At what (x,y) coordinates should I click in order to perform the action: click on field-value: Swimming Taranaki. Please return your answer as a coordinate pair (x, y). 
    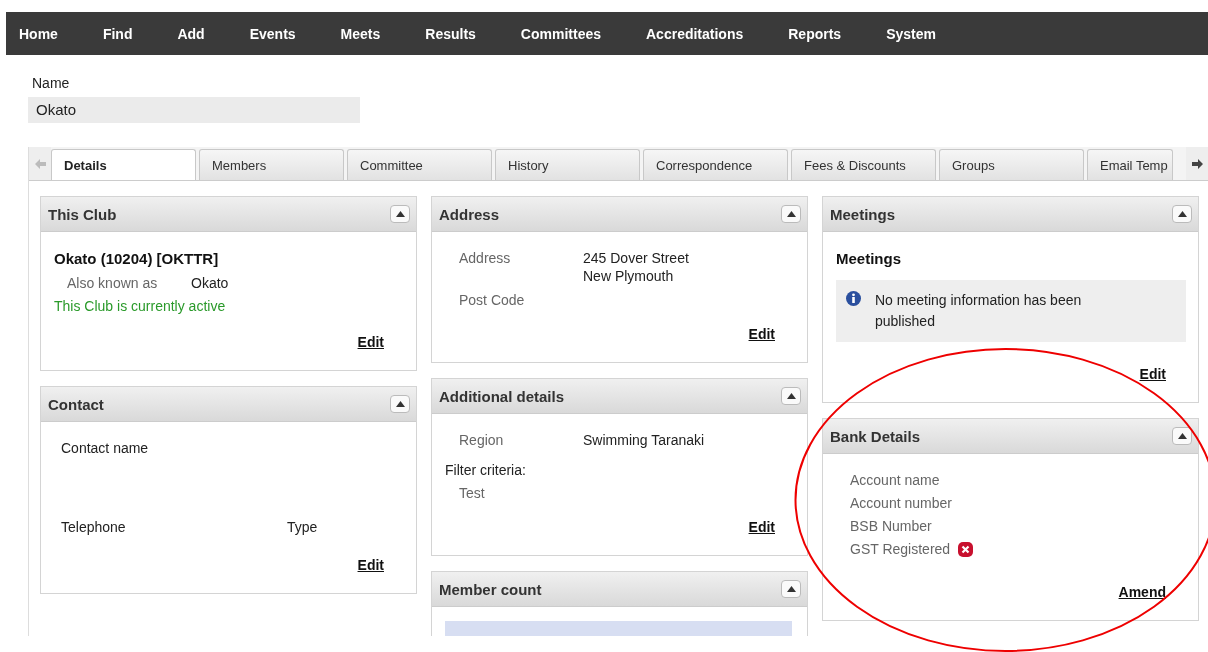
    Looking at the image, I should click on (644, 440).